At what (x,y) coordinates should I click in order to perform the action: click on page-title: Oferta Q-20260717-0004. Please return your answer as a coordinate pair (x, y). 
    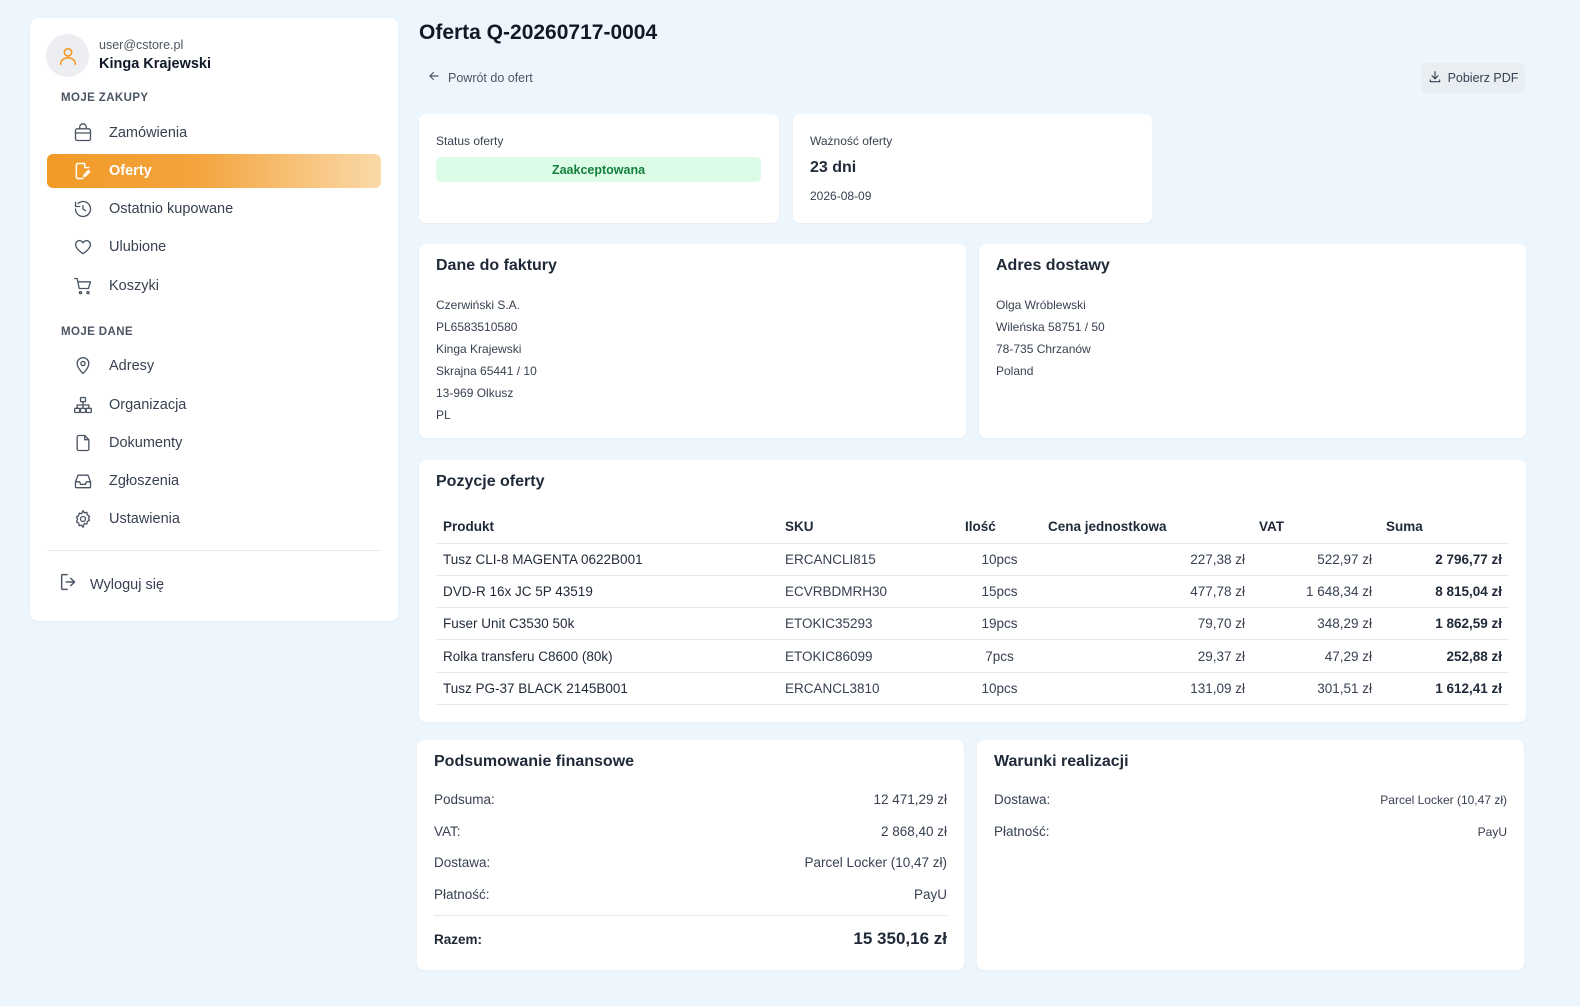
    Looking at the image, I should click on (538, 32).